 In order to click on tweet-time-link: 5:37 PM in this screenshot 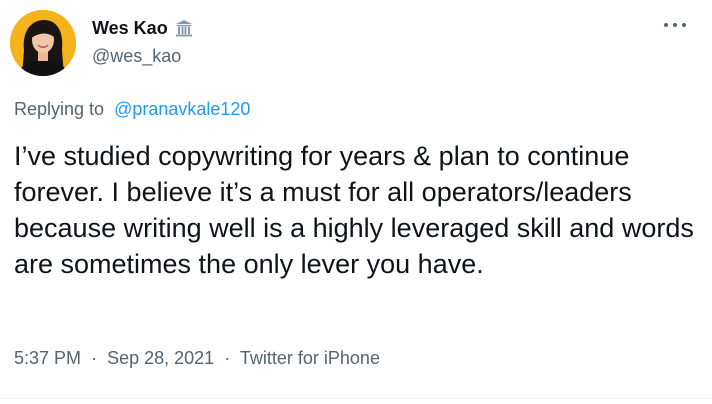, I will do `click(47, 358)`.